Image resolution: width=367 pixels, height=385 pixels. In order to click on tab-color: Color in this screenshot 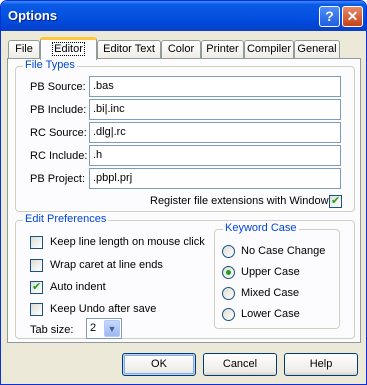, I will do `click(181, 49)`.